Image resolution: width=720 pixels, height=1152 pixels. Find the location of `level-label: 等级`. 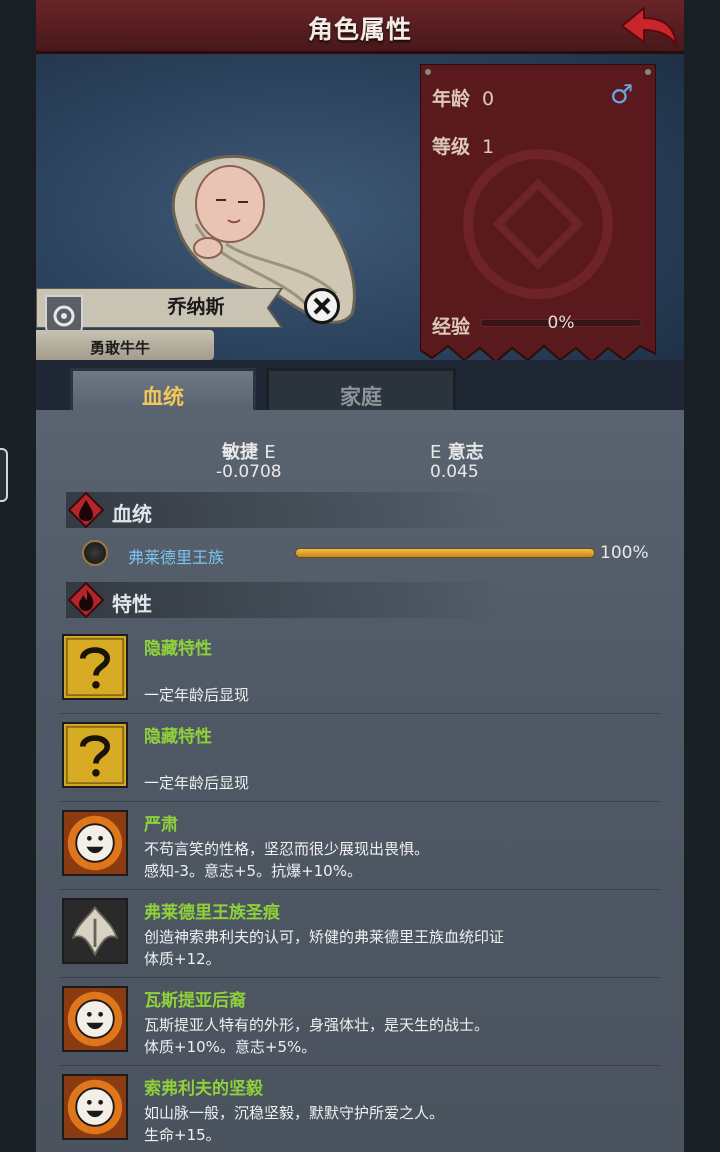

level-label: 等级 is located at coordinates (451, 147).